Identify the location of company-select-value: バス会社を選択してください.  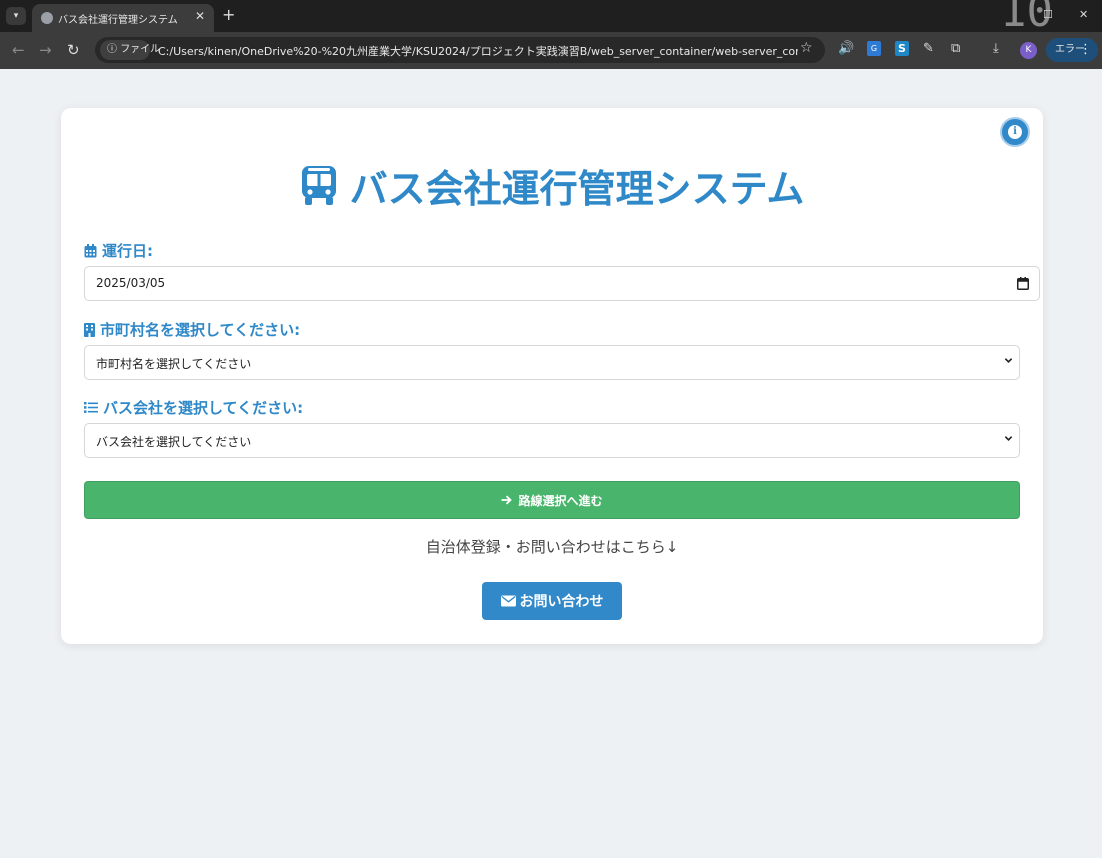
(174, 442).